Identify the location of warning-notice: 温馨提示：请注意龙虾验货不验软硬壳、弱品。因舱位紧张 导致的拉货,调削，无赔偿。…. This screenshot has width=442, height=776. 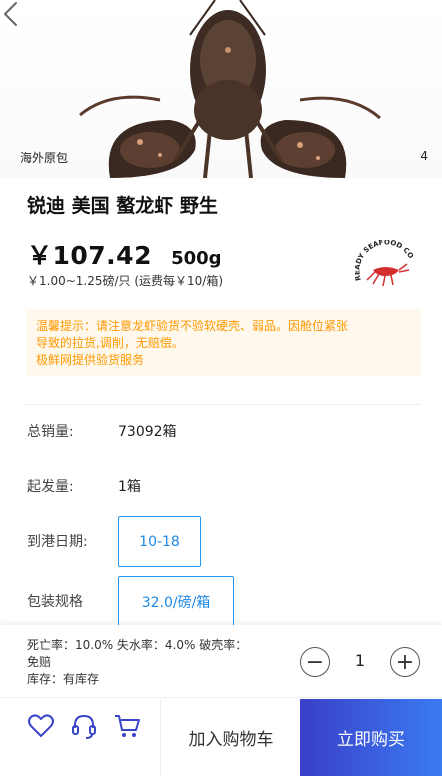
(223, 342).